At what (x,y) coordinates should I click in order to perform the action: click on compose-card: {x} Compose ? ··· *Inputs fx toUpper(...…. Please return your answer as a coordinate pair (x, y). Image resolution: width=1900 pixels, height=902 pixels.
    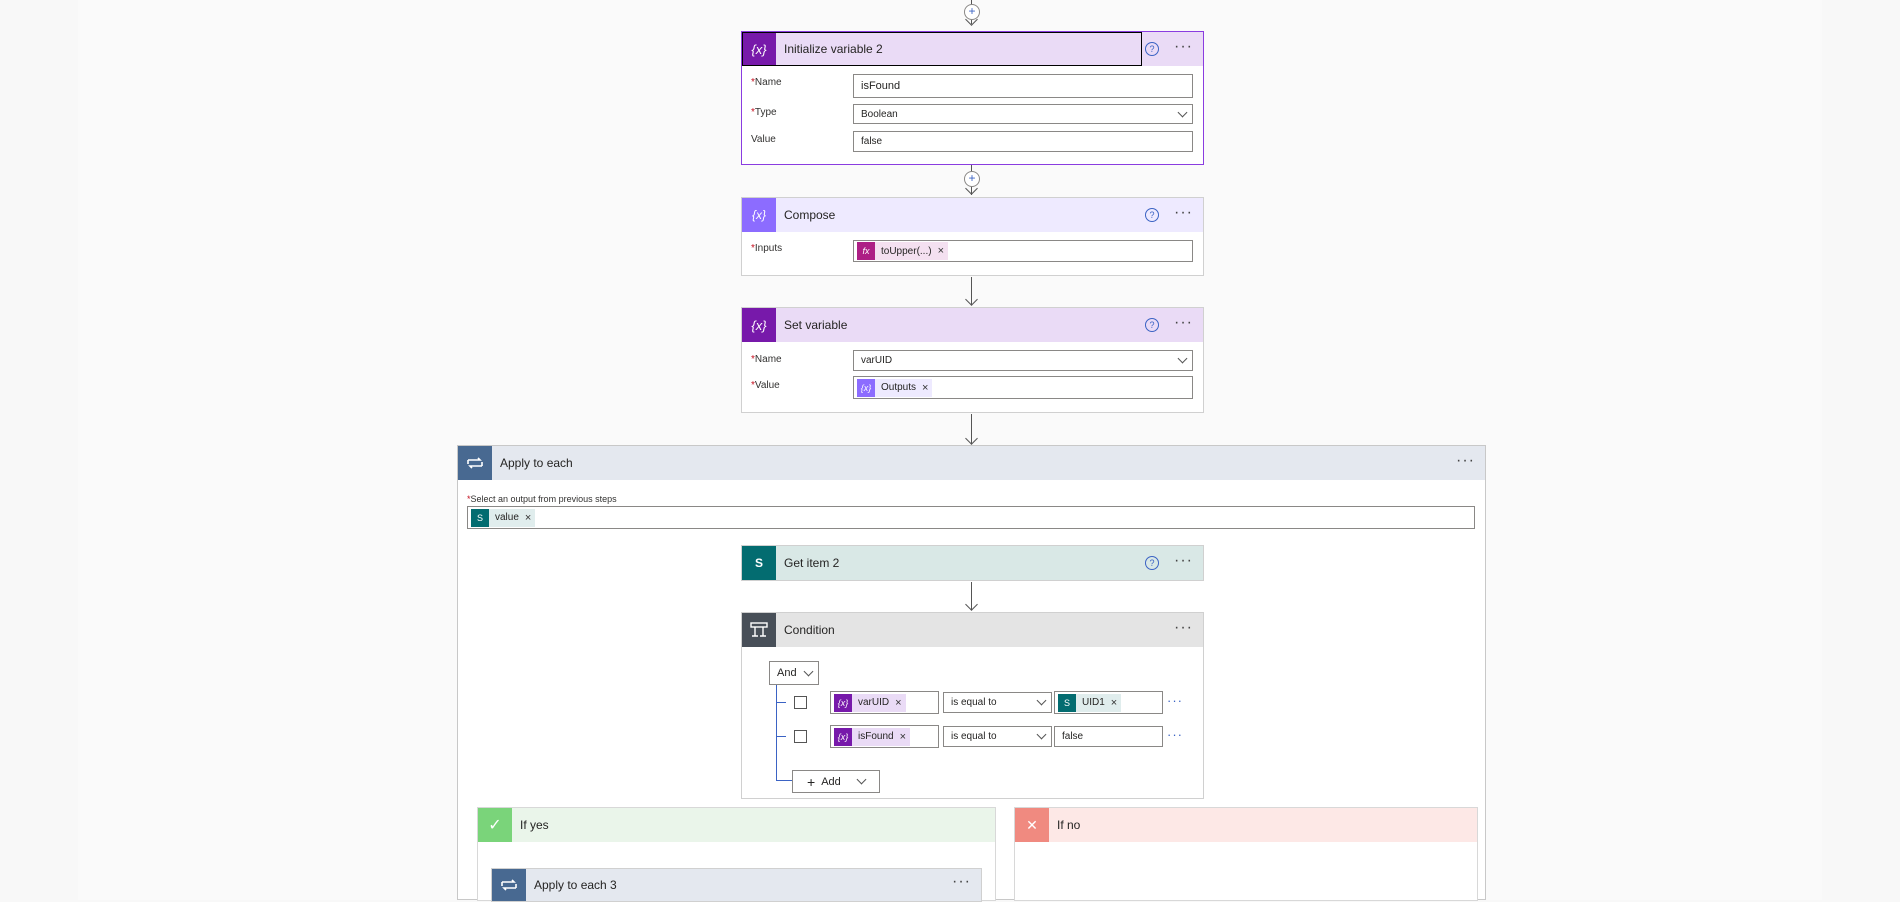
    Looking at the image, I should click on (972, 236).